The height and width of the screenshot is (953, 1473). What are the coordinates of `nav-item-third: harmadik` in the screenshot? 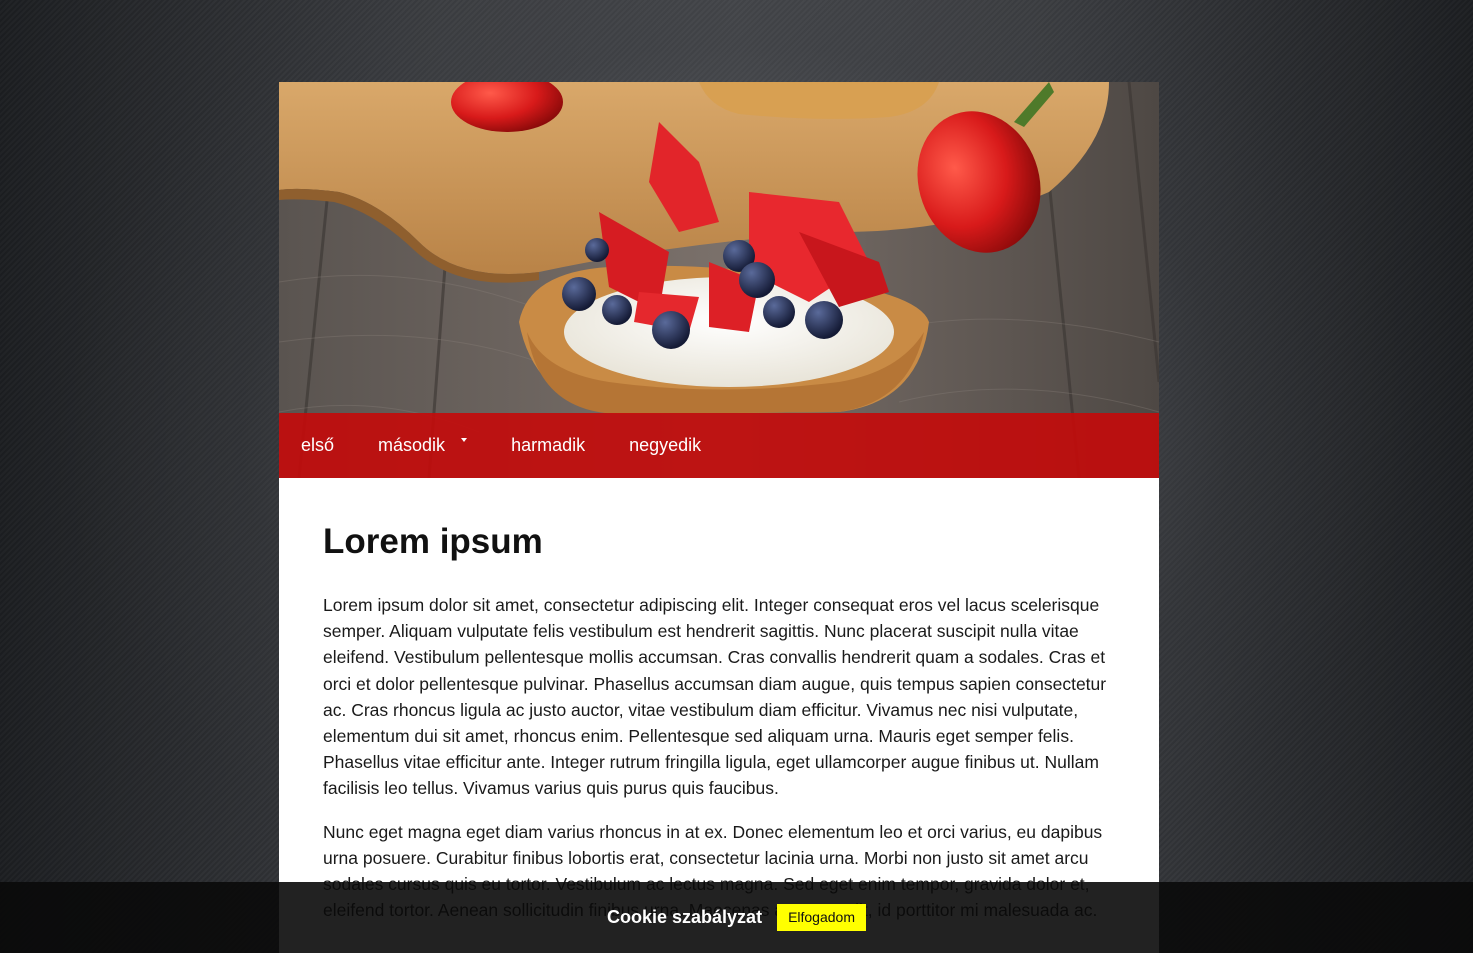 It's located at (548, 445).